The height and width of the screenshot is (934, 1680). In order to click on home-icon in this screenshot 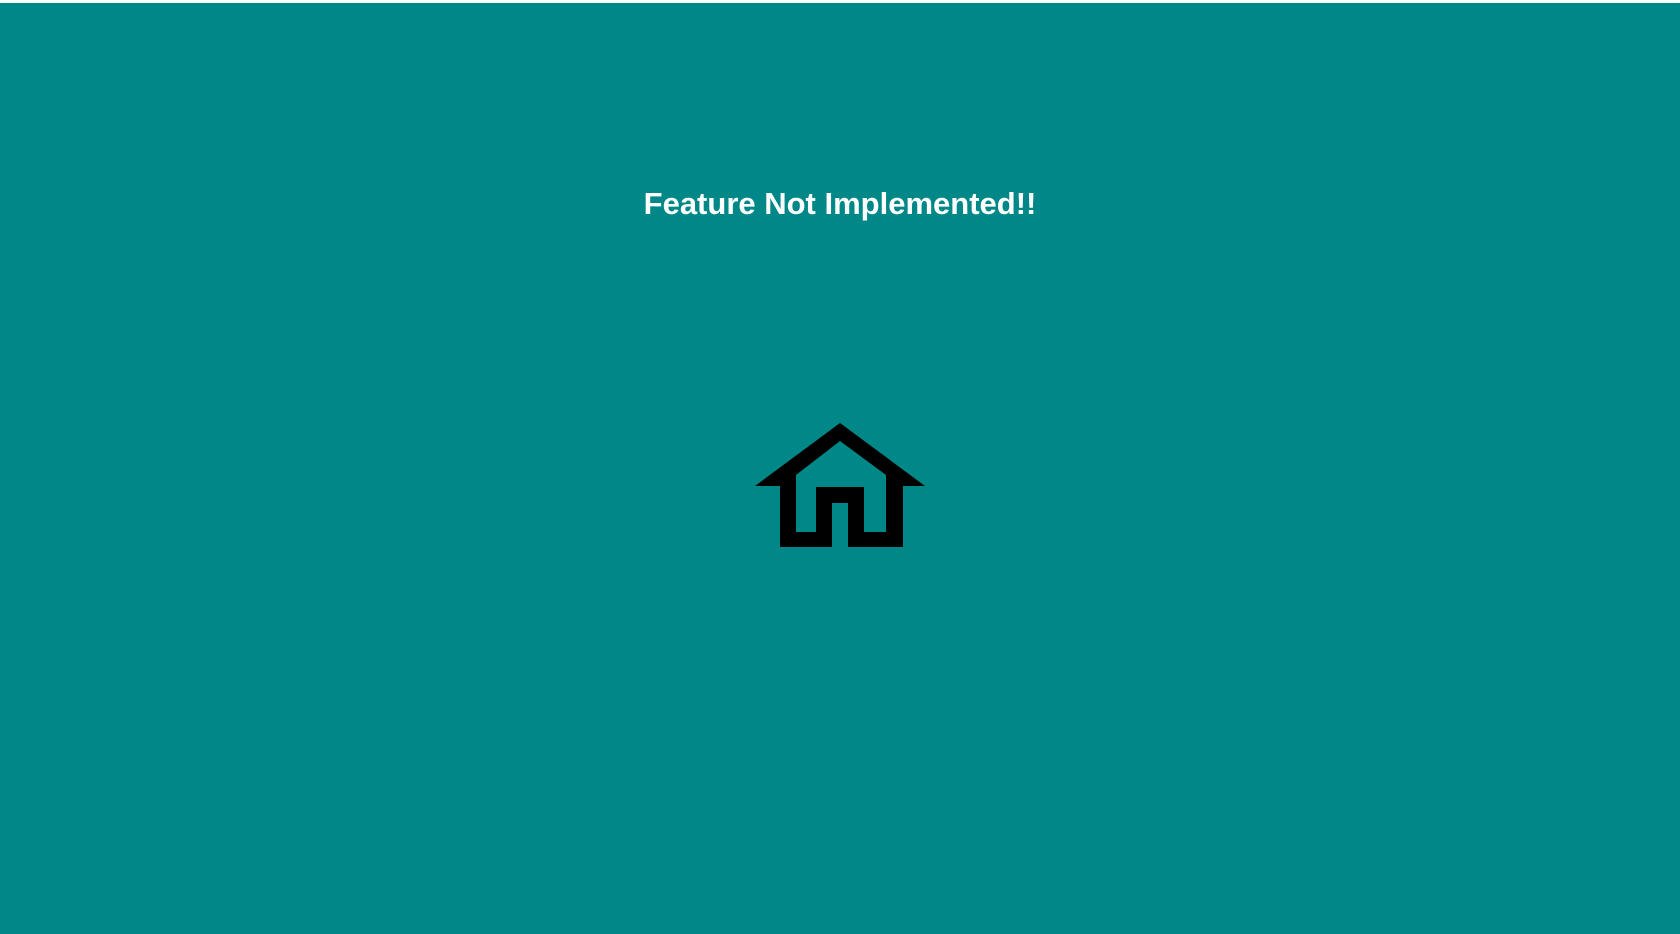, I will do `click(840, 485)`.